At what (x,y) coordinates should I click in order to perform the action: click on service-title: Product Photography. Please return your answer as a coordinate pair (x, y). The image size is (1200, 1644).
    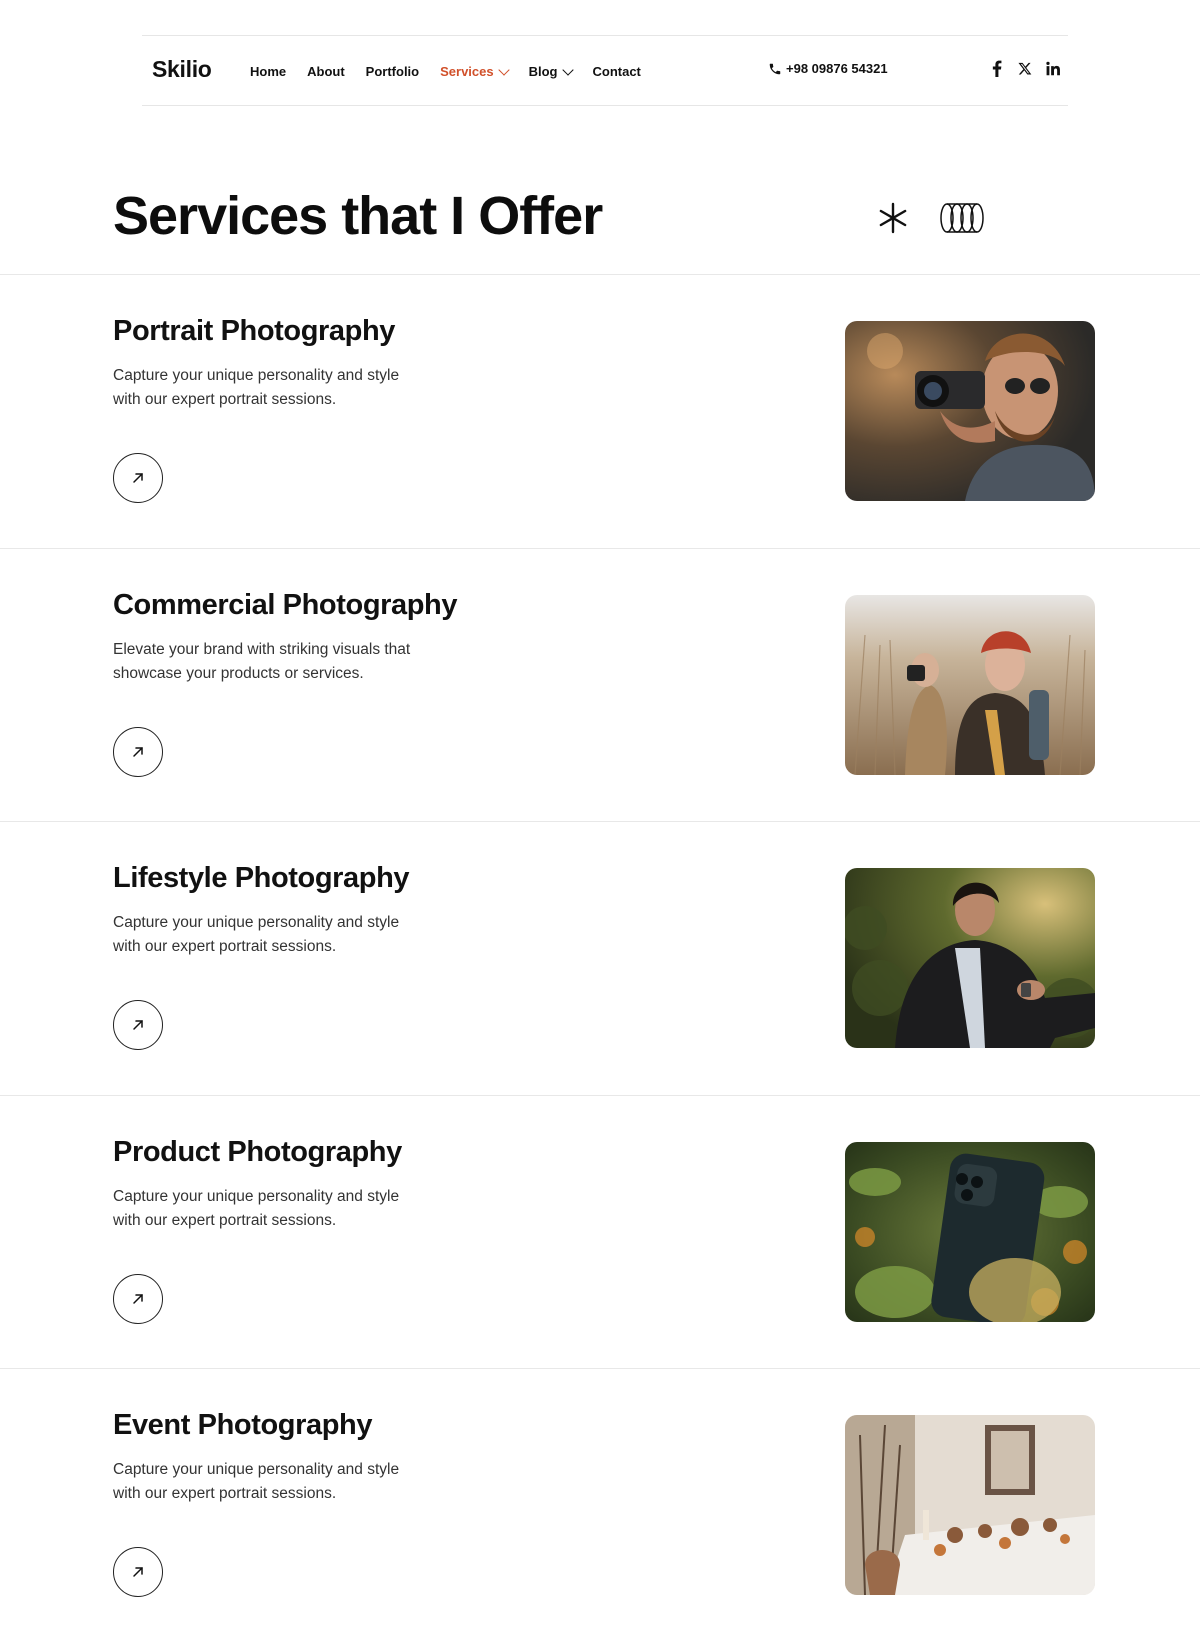
    Looking at the image, I should click on (257, 1152).